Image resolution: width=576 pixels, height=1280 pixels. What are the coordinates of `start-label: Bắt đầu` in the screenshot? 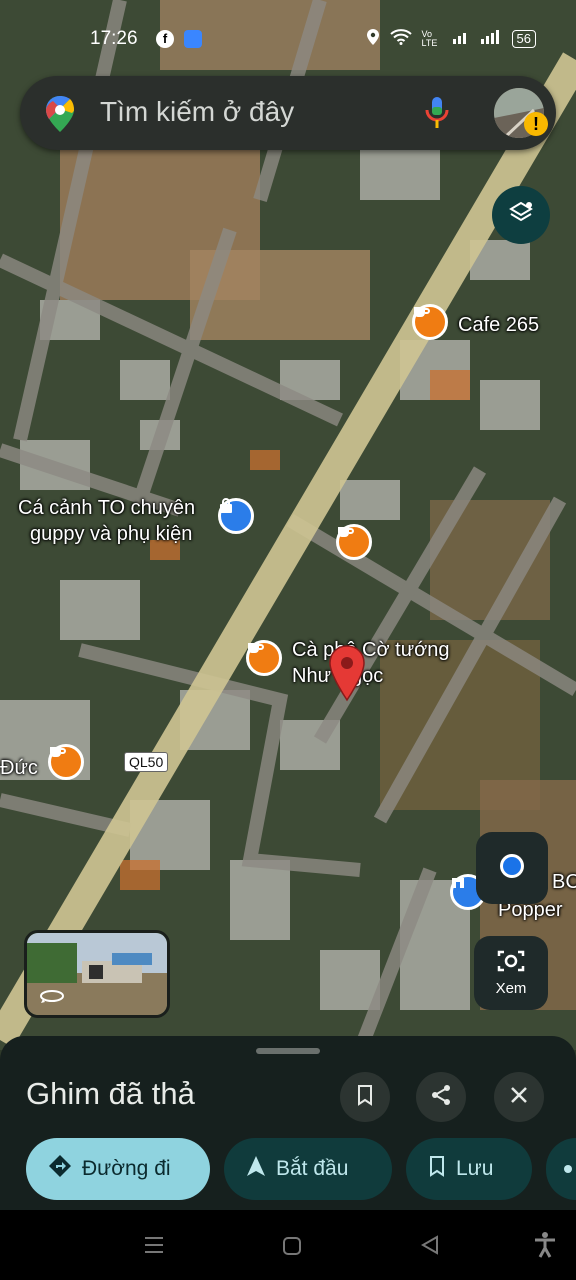 It's located at (312, 1168).